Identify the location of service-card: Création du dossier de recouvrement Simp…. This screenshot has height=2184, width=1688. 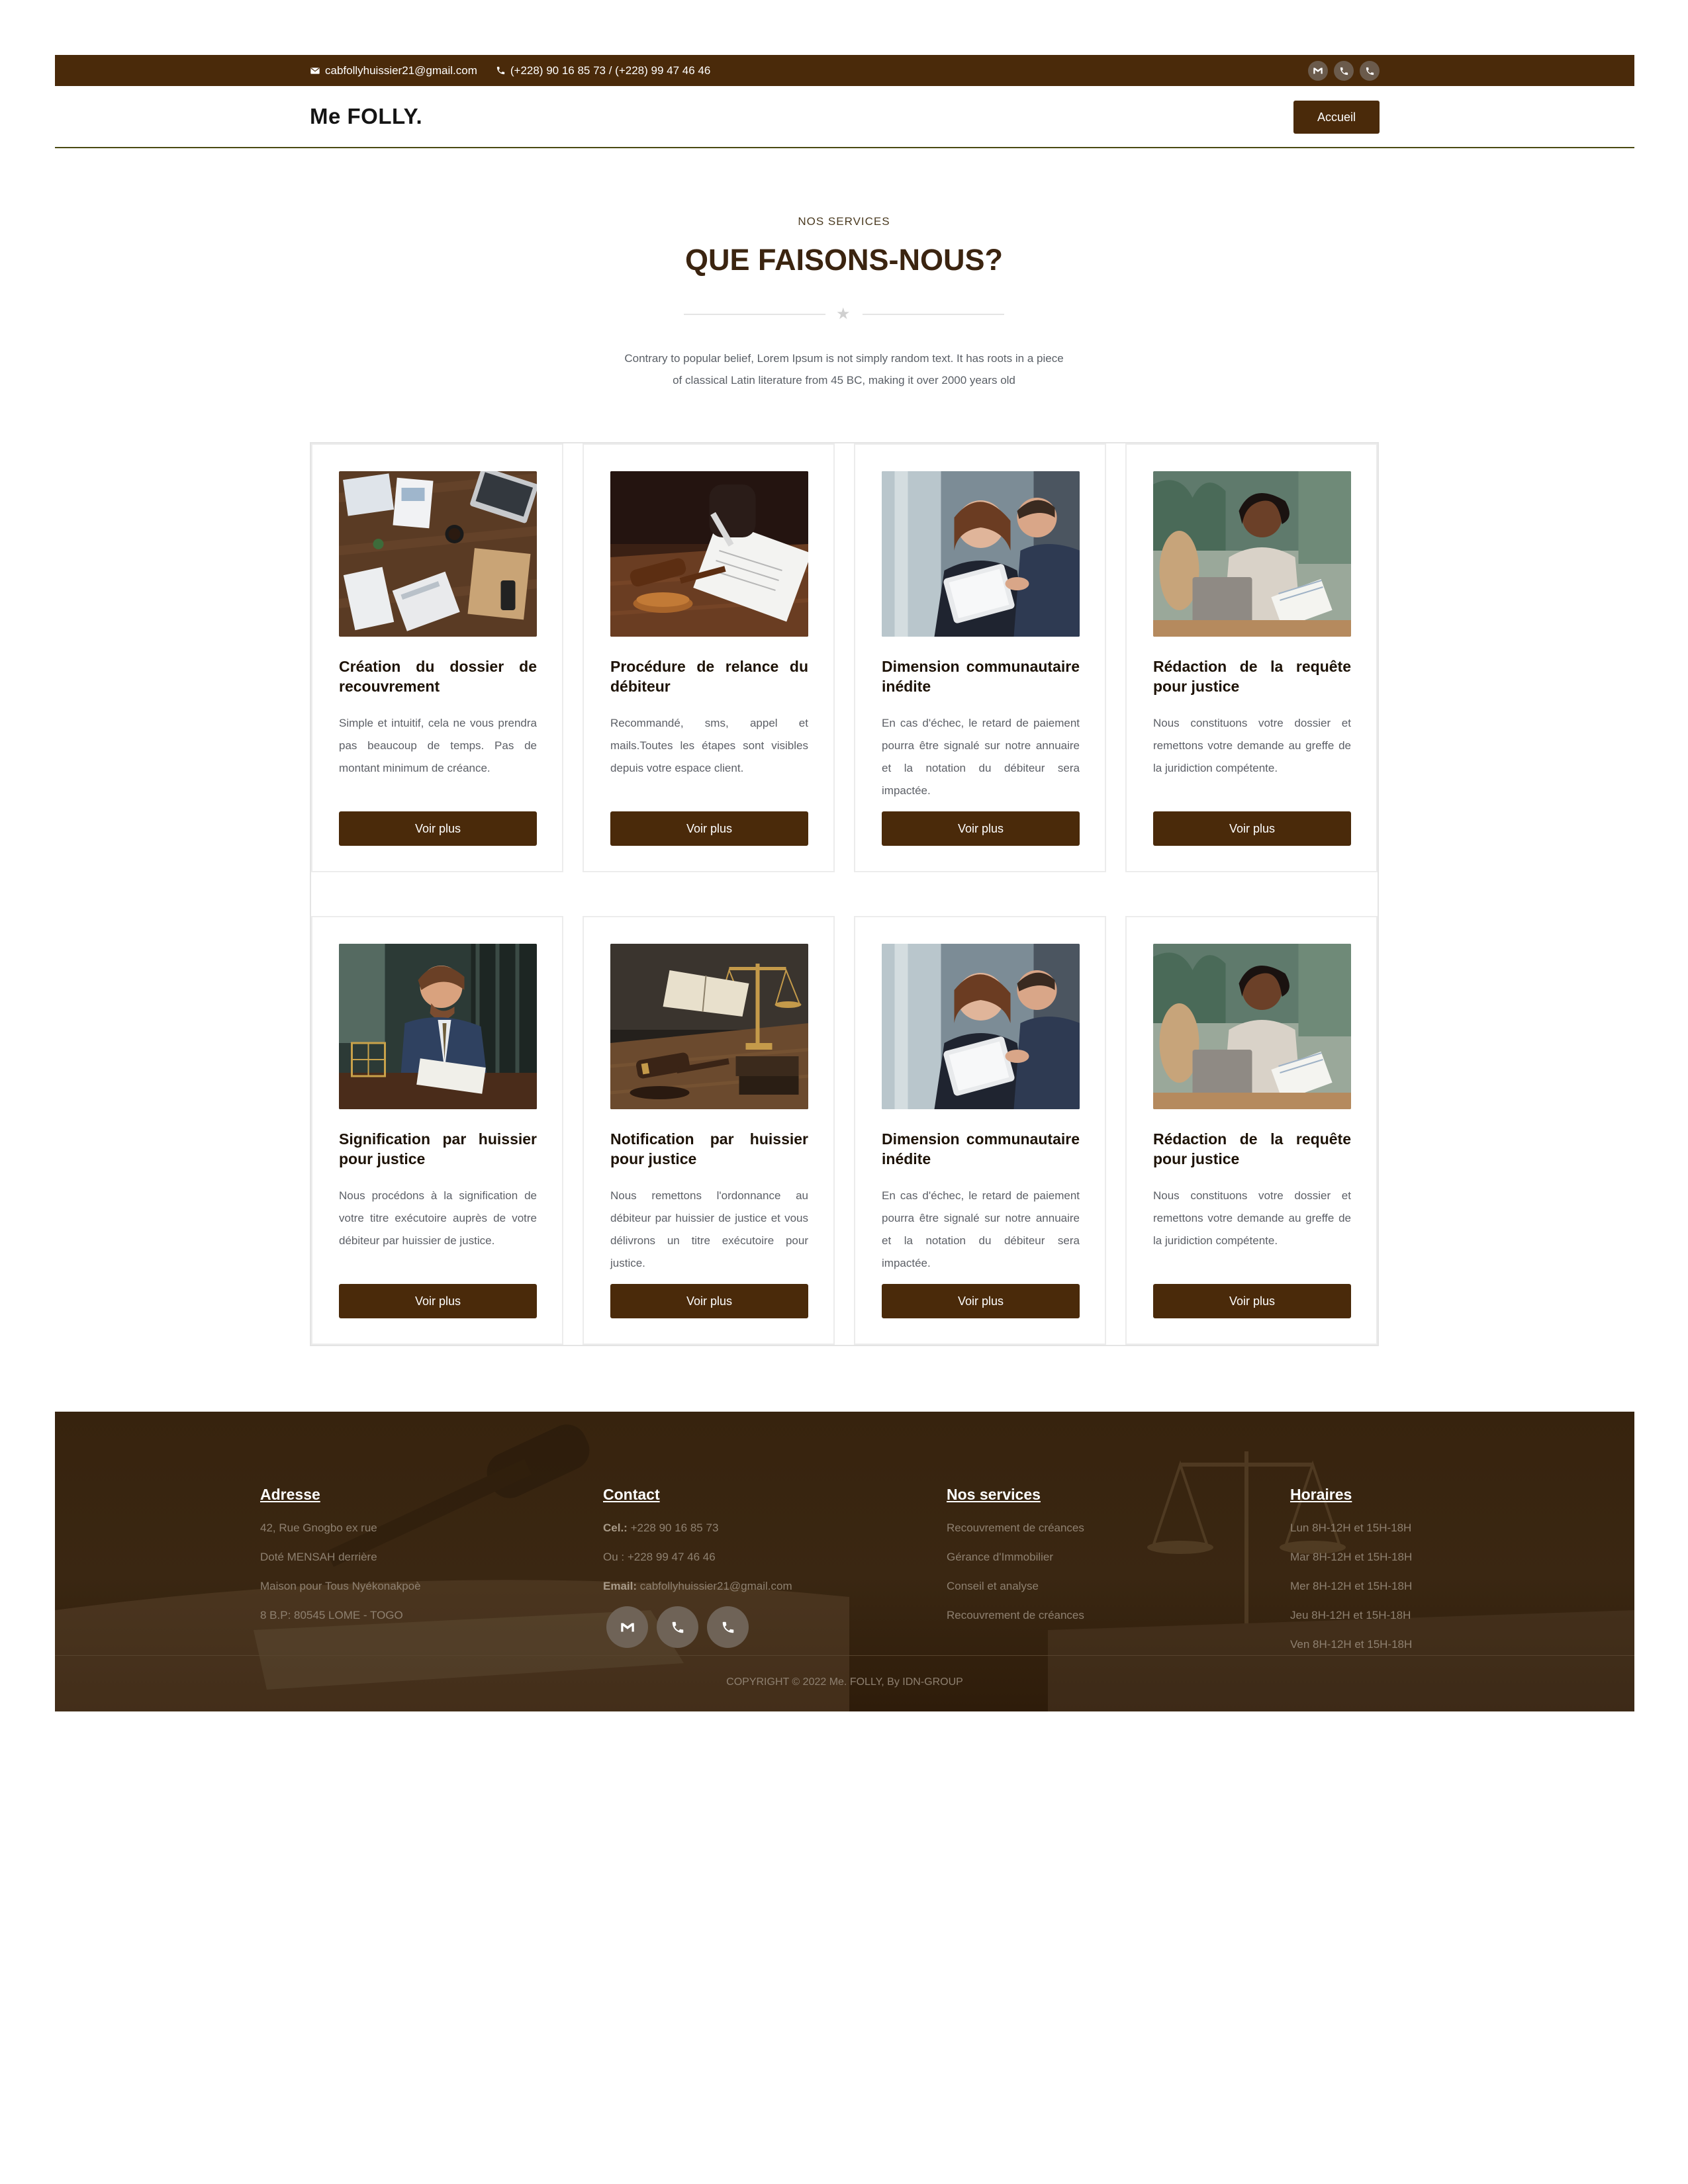
(437, 657).